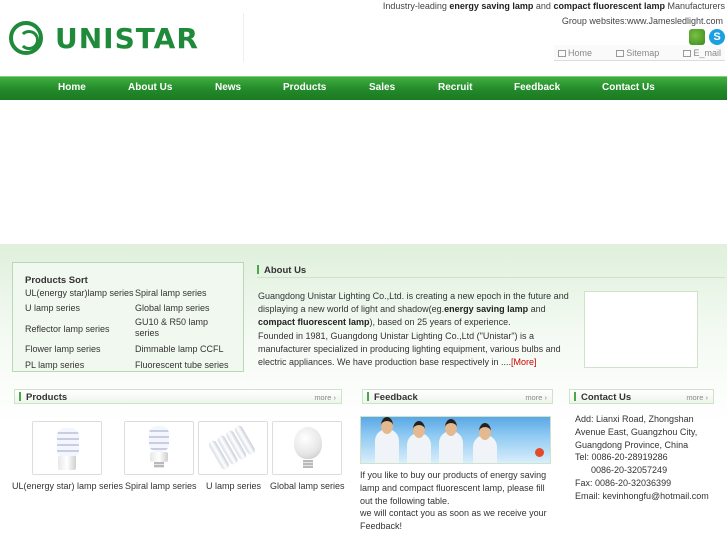 The image size is (727, 545). Describe the element at coordinates (609, 6) in the screenshot. I see `tagline-bold-2: compact fluorescent lamp` at that location.